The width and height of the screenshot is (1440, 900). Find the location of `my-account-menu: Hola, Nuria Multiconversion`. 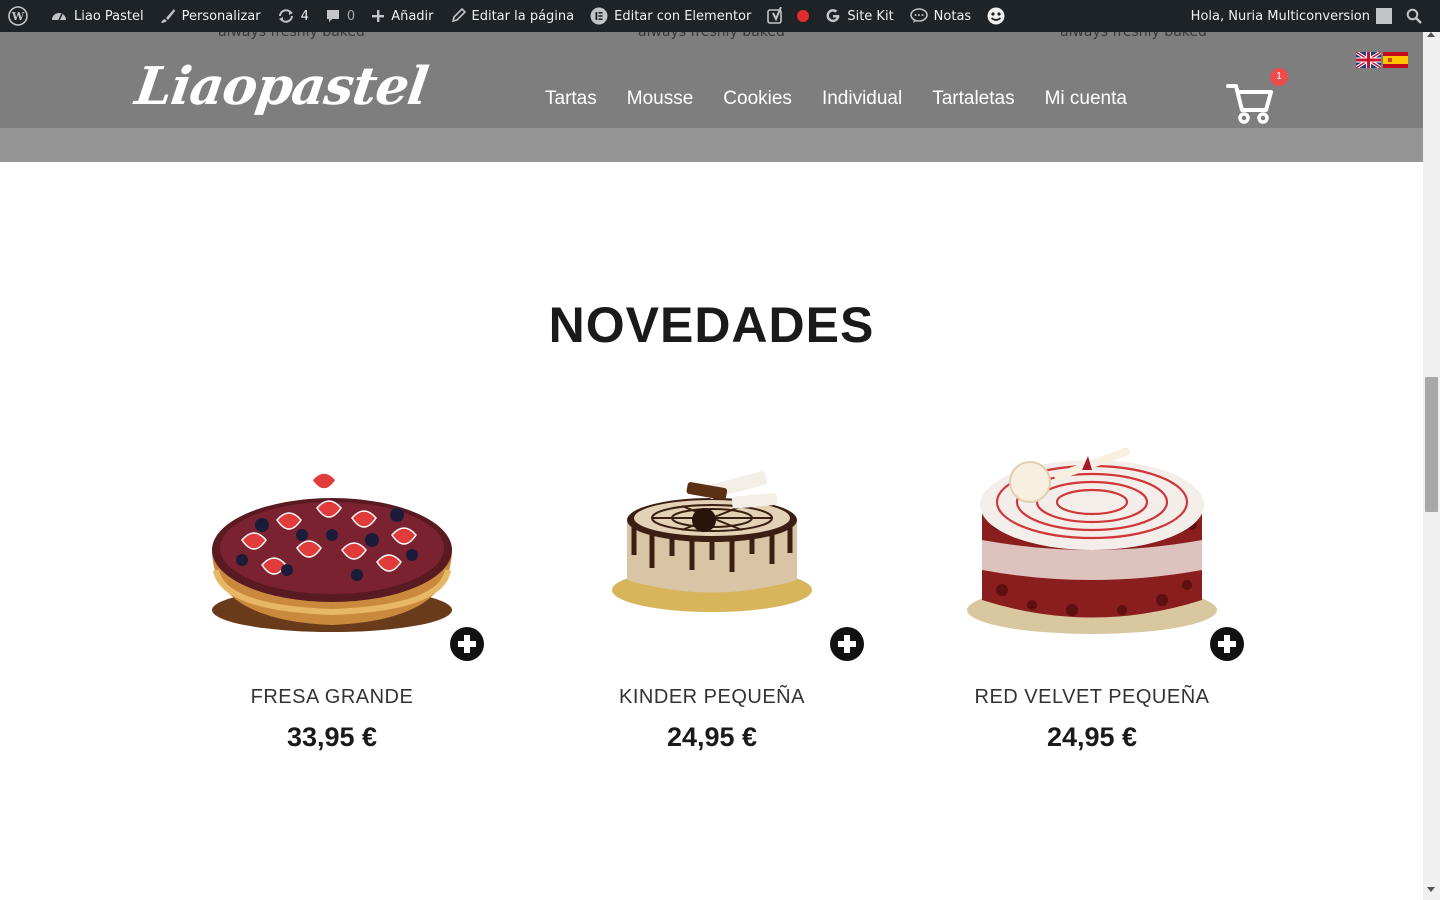

my-account-menu: Hola, Nuria Multiconversion is located at coordinates (1292, 16).